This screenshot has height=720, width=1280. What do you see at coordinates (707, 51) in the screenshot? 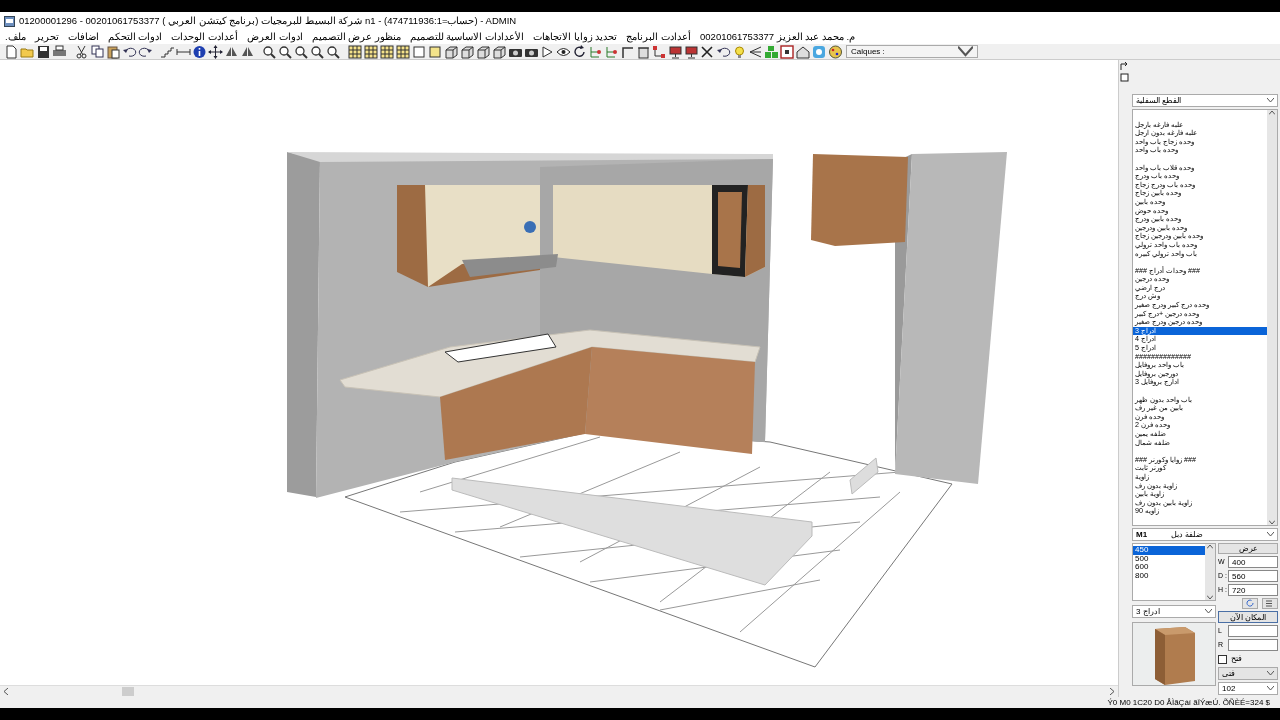
I see `close-icon` at bounding box center [707, 51].